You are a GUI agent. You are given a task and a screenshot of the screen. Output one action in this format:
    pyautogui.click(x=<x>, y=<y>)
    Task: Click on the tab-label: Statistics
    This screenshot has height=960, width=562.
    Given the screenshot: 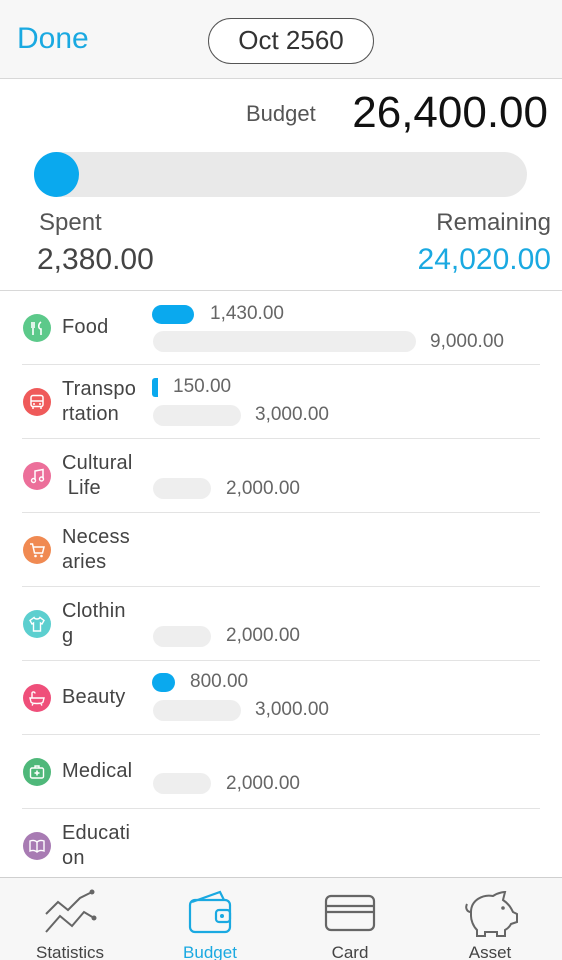 What is the action you would take?
    pyautogui.click(x=70, y=951)
    